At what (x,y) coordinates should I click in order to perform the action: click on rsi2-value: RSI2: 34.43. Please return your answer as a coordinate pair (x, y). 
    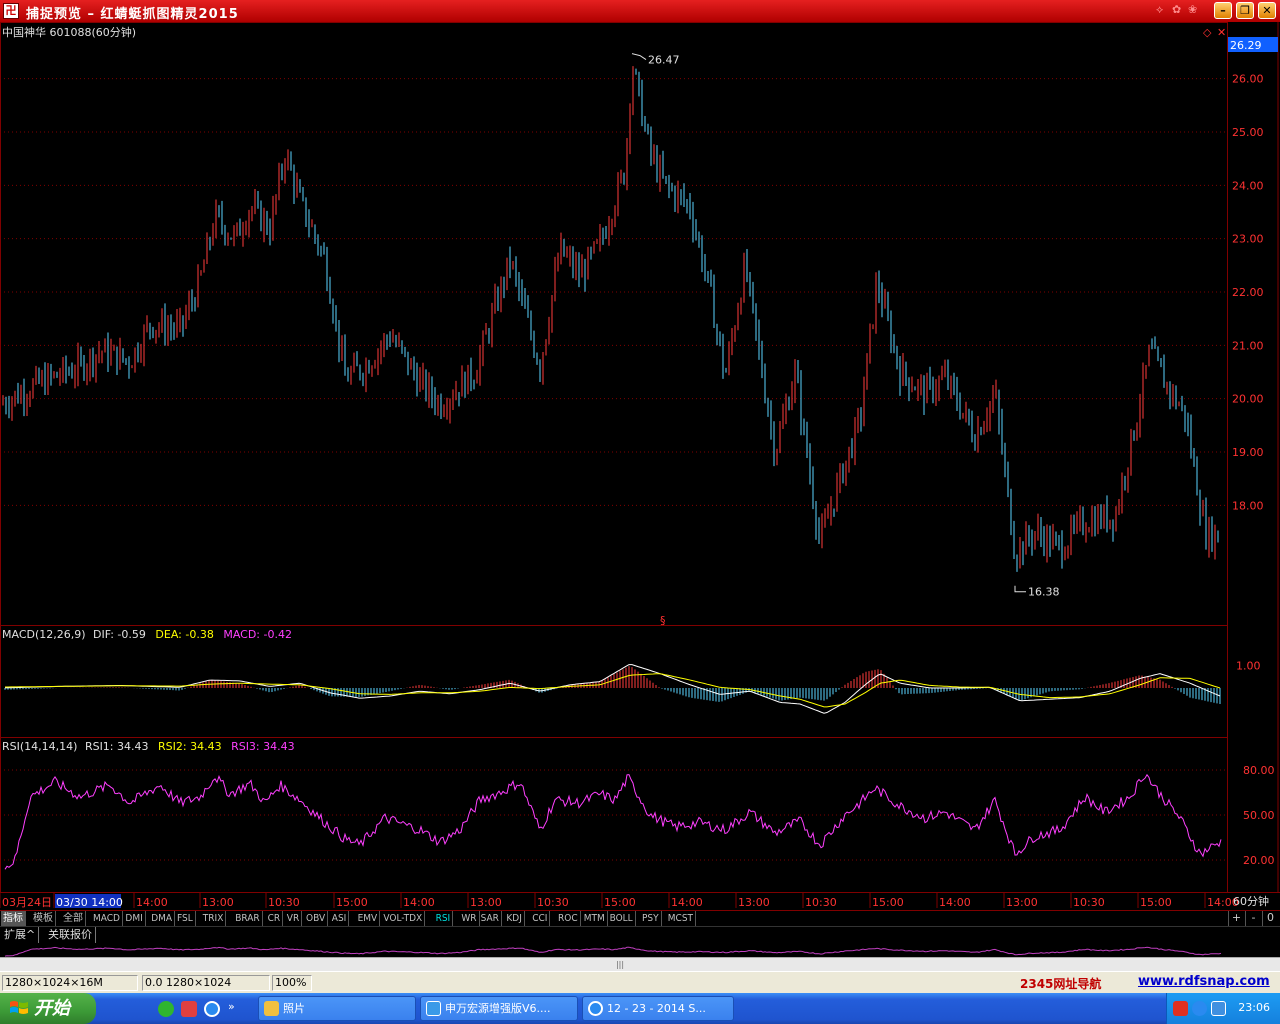
    Looking at the image, I should click on (190, 746).